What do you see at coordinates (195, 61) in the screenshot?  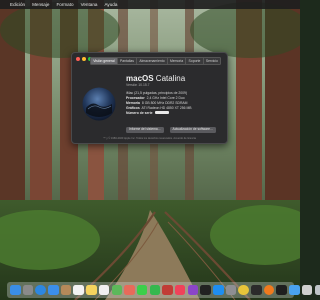 I see `tab-support: Soporte` at bounding box center [195, 61].